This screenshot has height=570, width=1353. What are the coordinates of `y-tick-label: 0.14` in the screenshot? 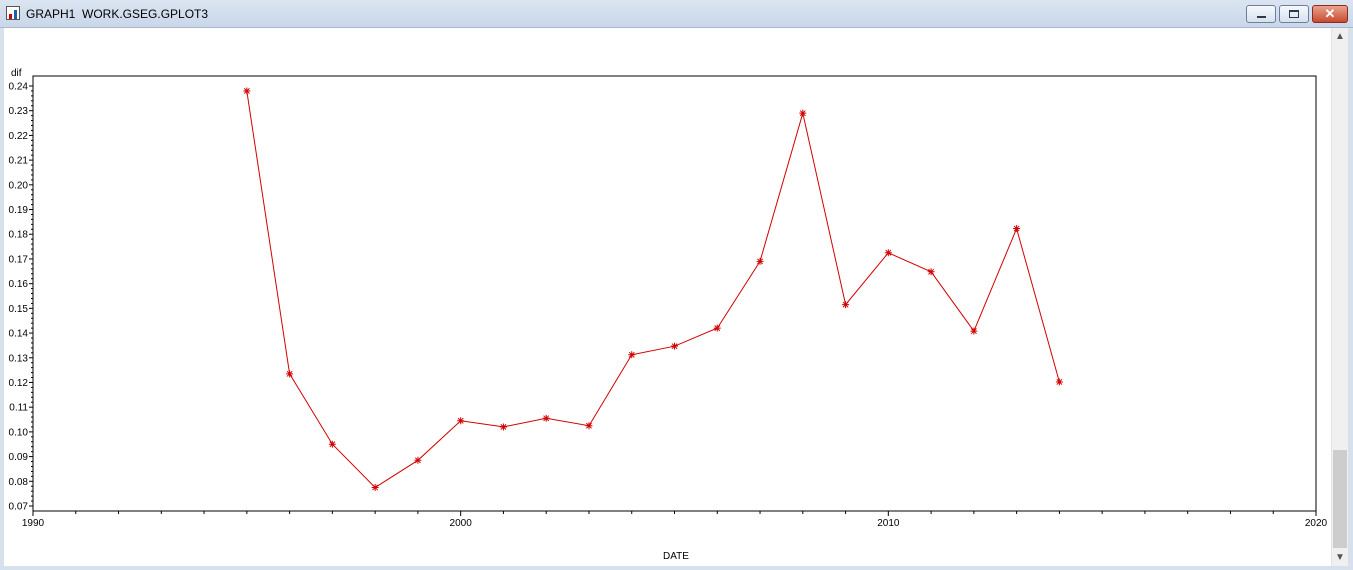 It's located at (19, 334).